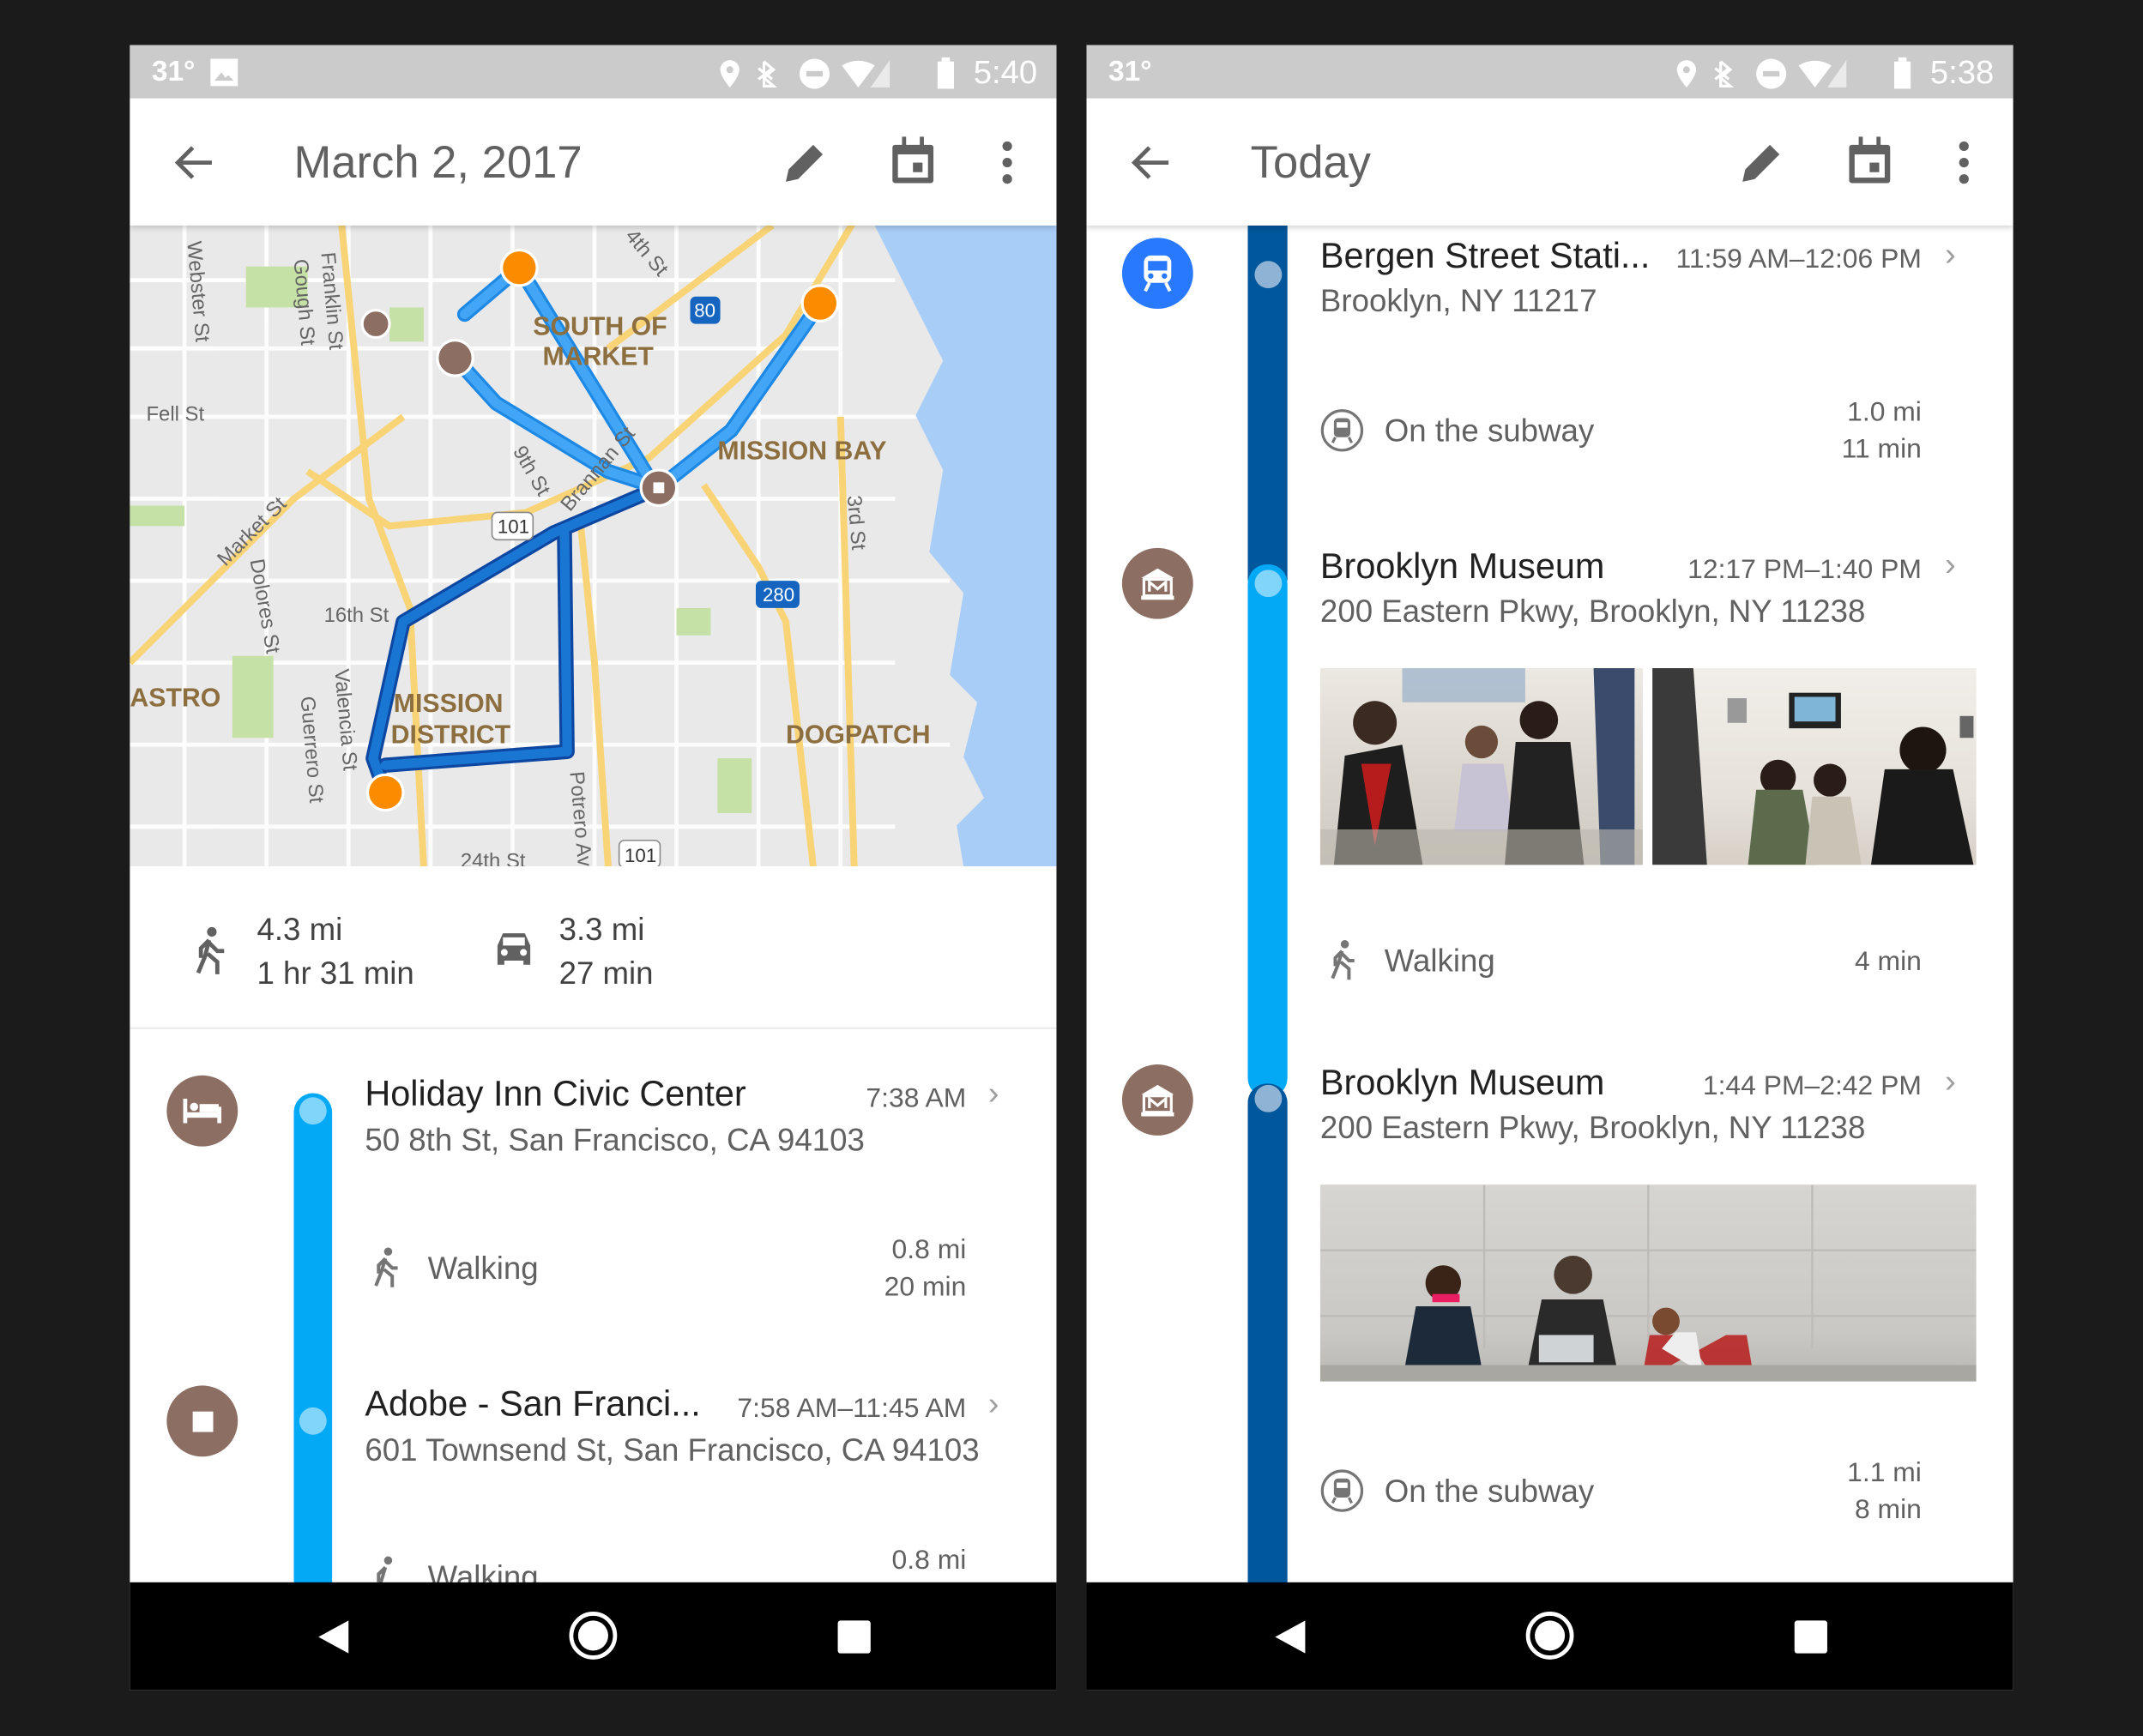  What do you see at coordinates (1005, 73) in the screenshot?
I see `clock: 5:40` at bounding box center [1005, 73].